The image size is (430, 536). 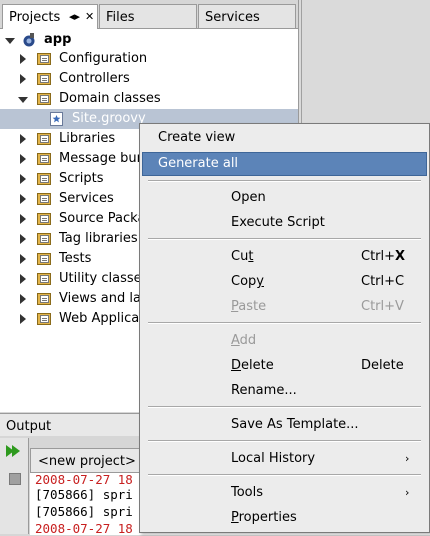 What do you see at coordinates (284, 164) in the screenshot?
I see `menu-item-generate-all: Generate all` at bounding box center [284, 164].